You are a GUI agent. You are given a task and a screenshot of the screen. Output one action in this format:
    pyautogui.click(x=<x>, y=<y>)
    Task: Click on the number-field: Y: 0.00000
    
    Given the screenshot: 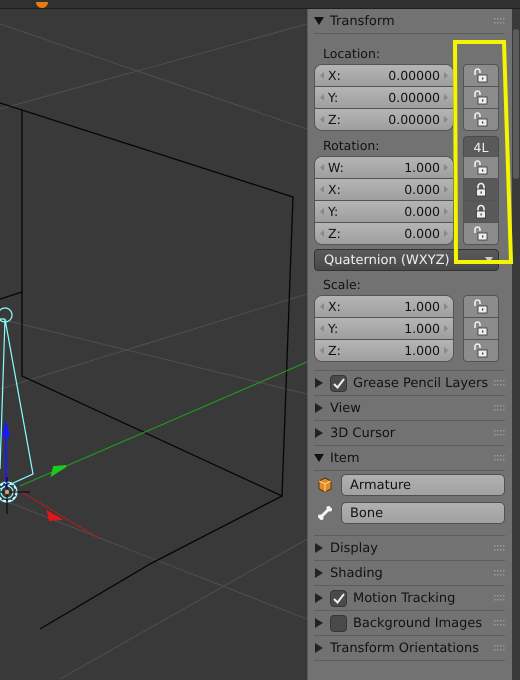 What is the action you would take?
    pyautogui.click(x=384, y=97)
    